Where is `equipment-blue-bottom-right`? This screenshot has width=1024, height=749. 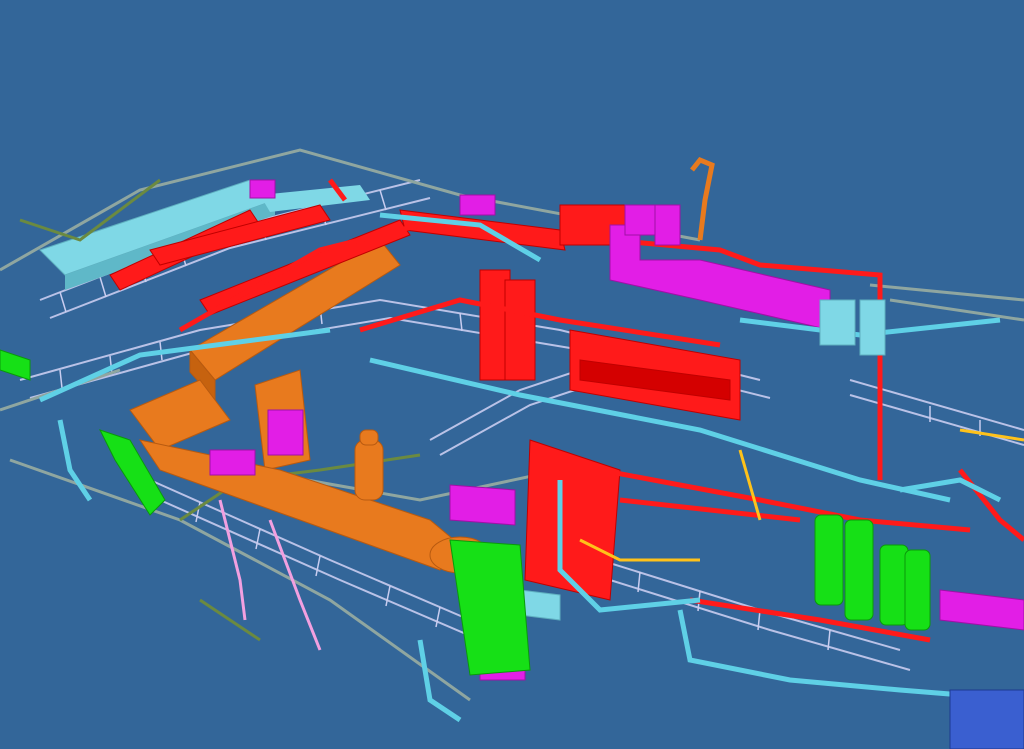 equipment-blue-bottom-right is located at coordinates (986, 719).